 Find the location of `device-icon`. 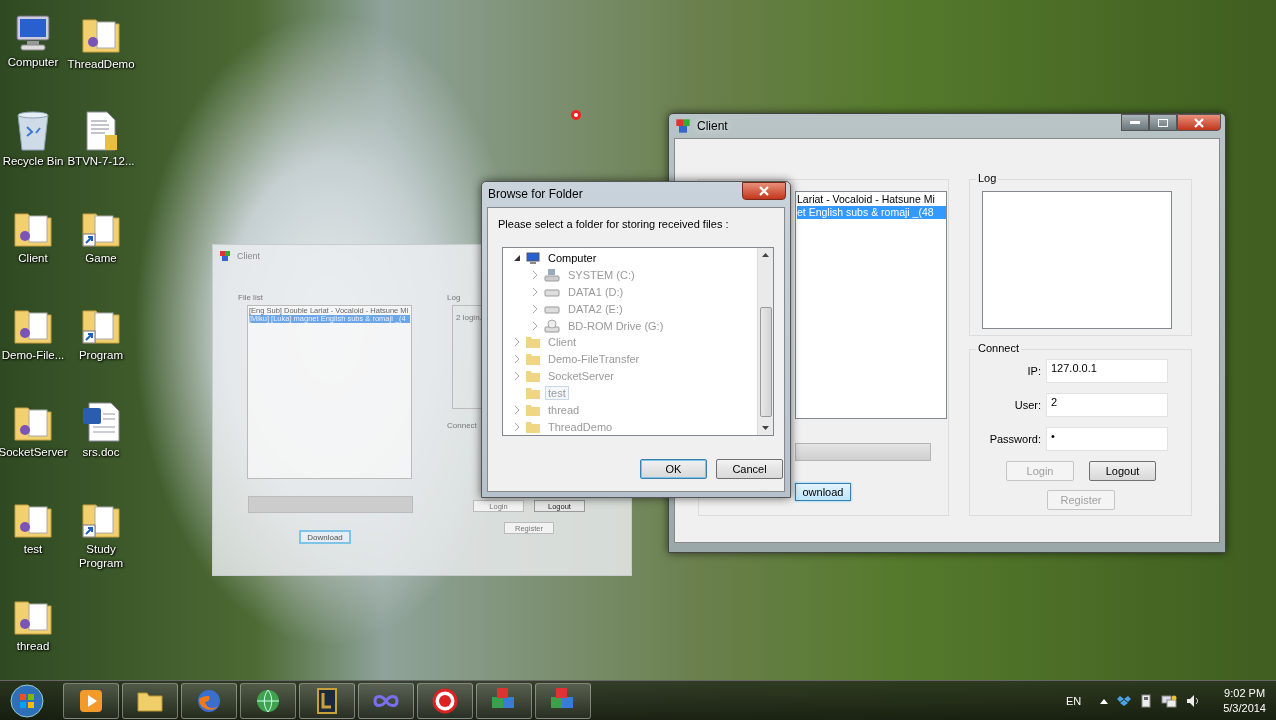

device-icon is located at coordinates (1146, 700).